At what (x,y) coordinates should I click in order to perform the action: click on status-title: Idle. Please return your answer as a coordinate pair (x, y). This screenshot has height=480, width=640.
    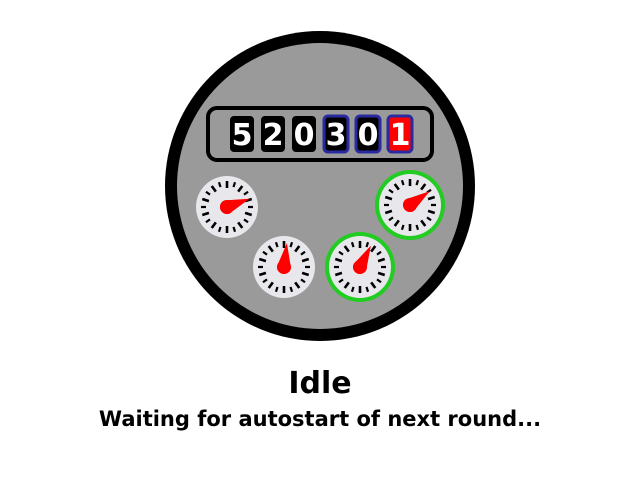
    Looking at the image, I should click on (320, 383).